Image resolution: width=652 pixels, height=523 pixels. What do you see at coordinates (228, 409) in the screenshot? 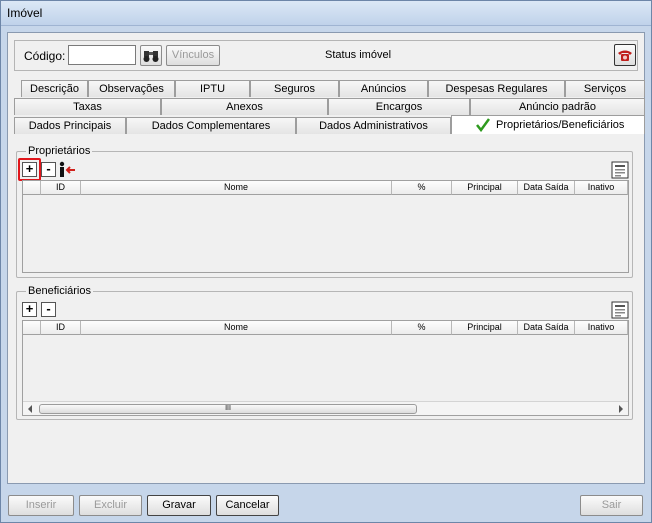
I see `scrollbar-thumb: III` at bounding box center [228, 409].